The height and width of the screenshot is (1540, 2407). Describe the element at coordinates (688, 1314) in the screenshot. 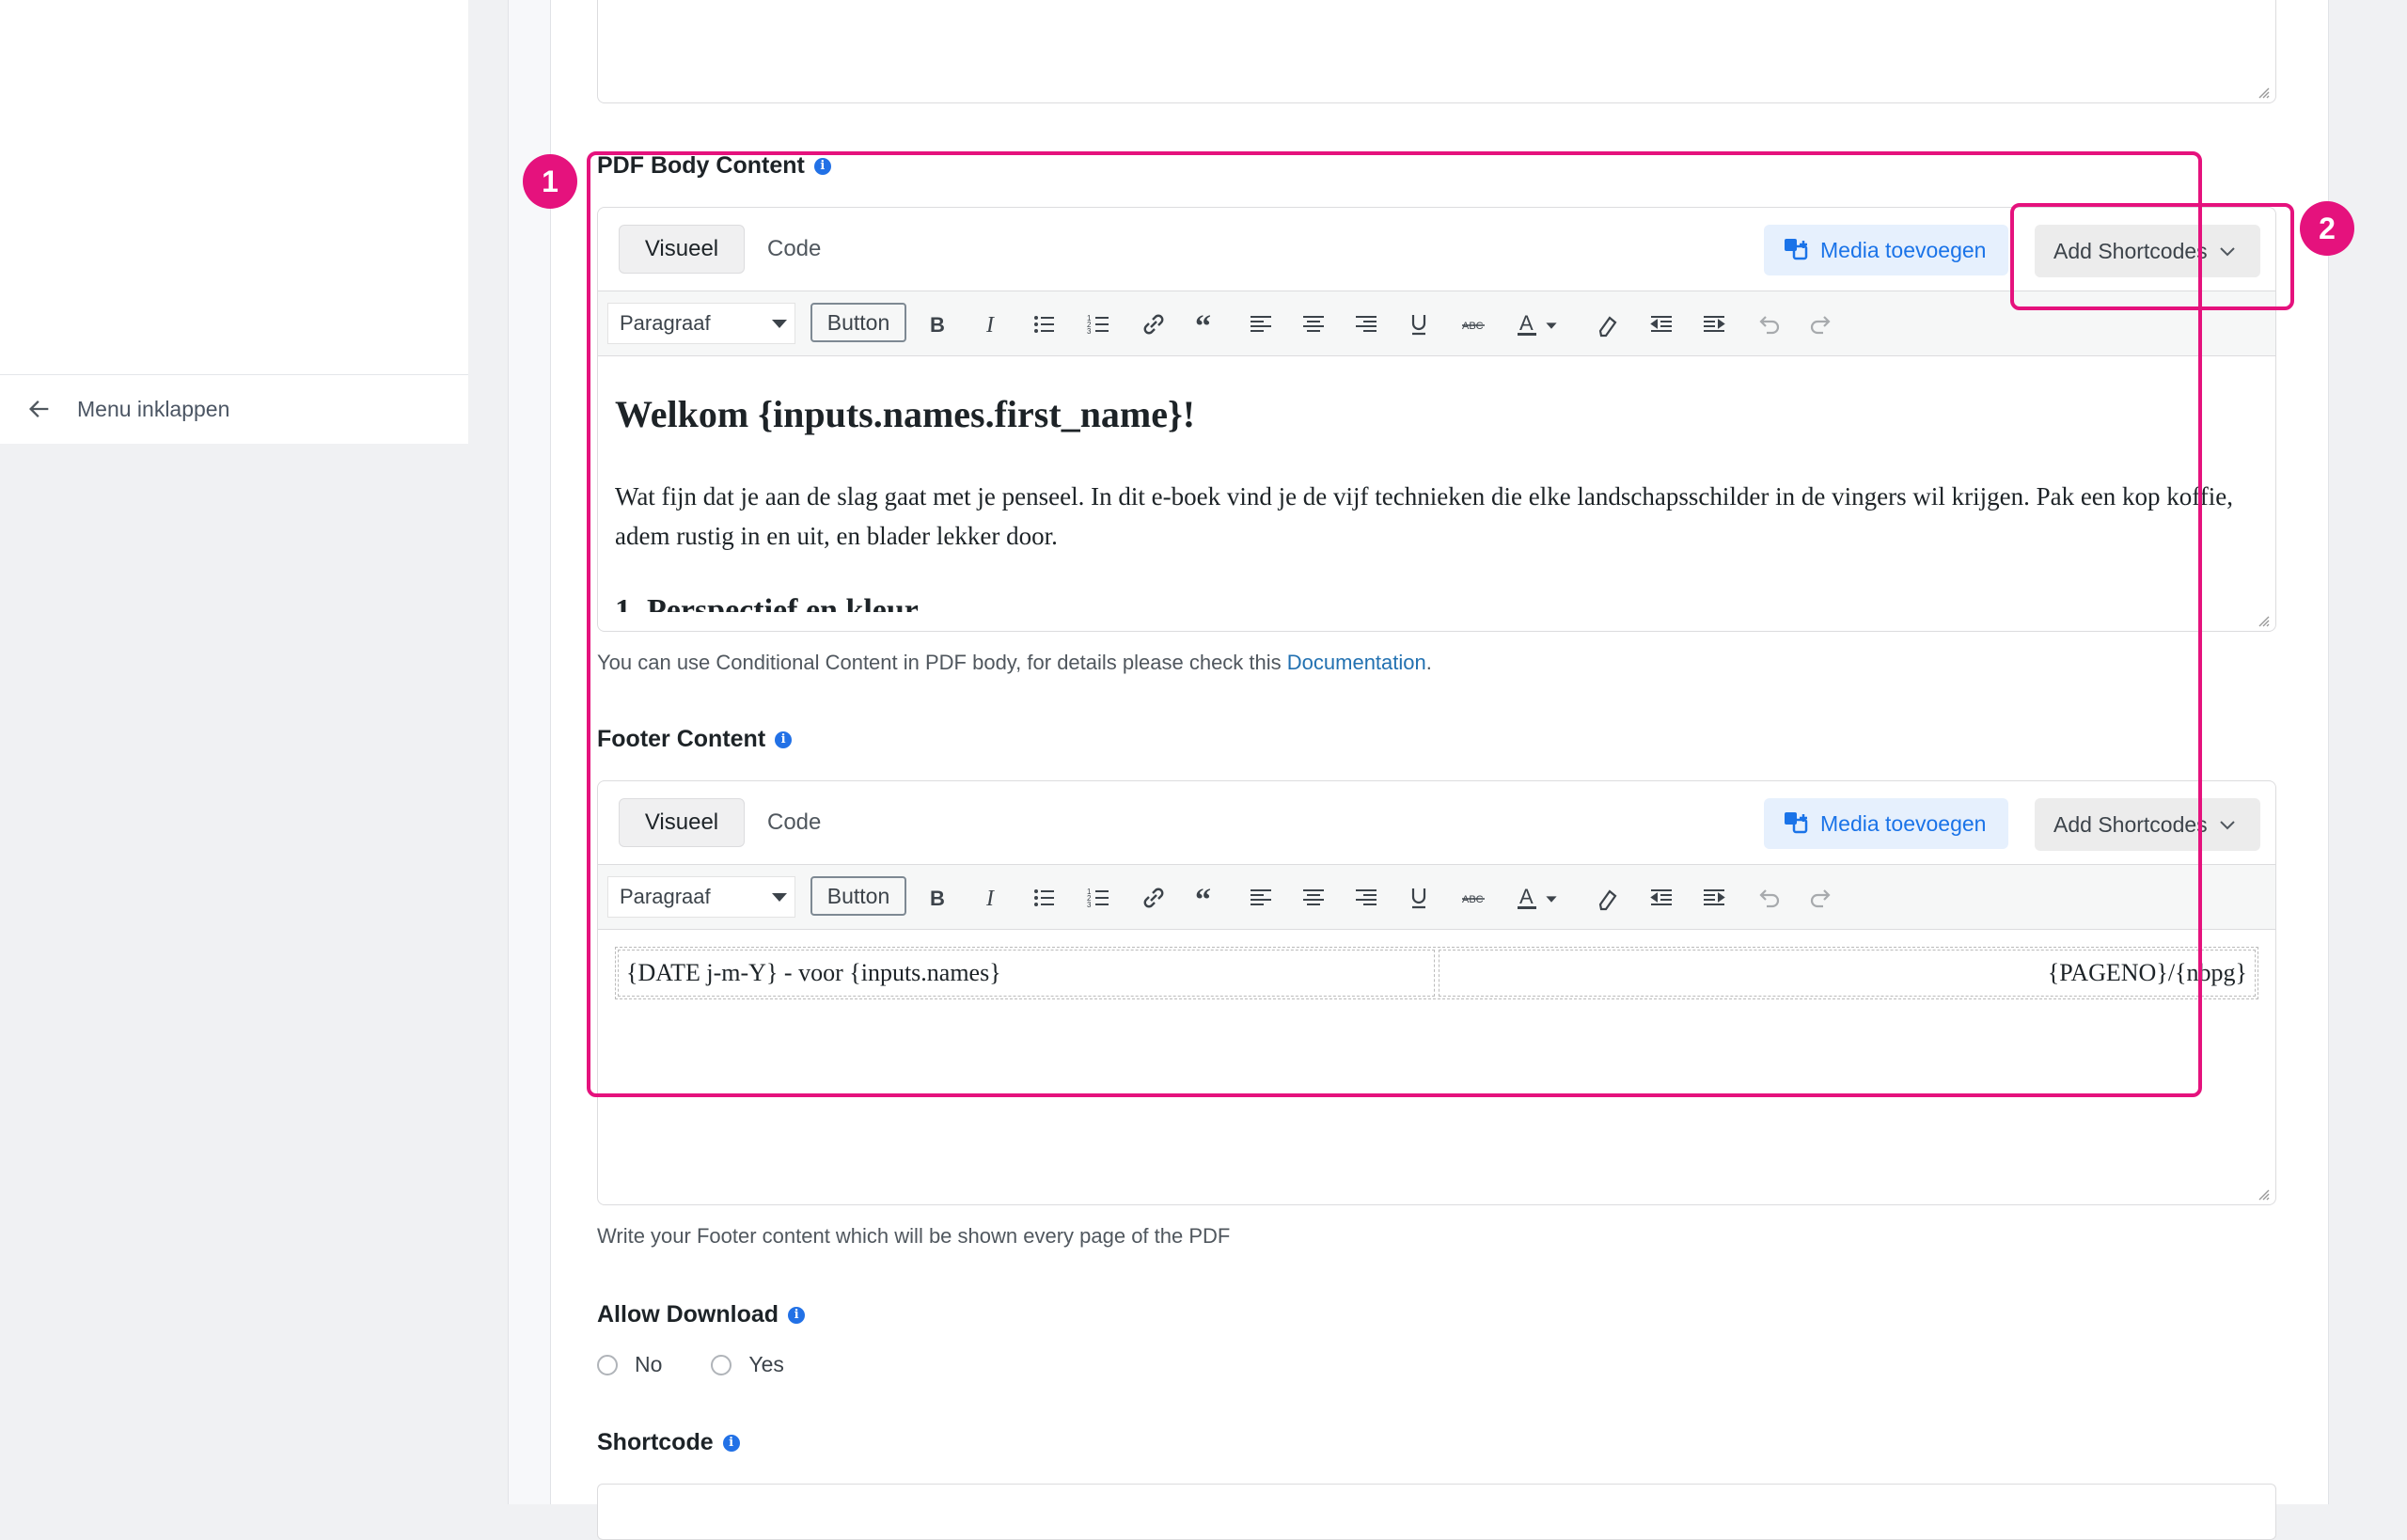

I see `allow-download-label-text: Allow Download` at that location.